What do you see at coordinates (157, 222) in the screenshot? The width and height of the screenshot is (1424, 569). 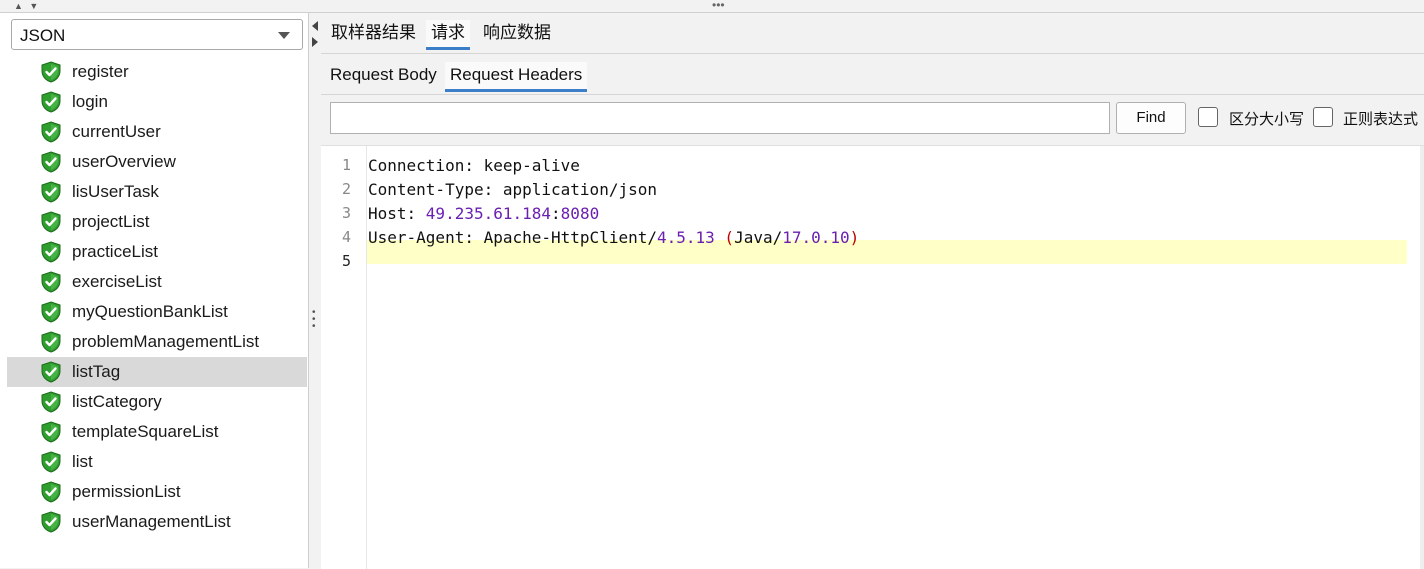 I see `tree-item: projectList` at bounding box center [157, 222].